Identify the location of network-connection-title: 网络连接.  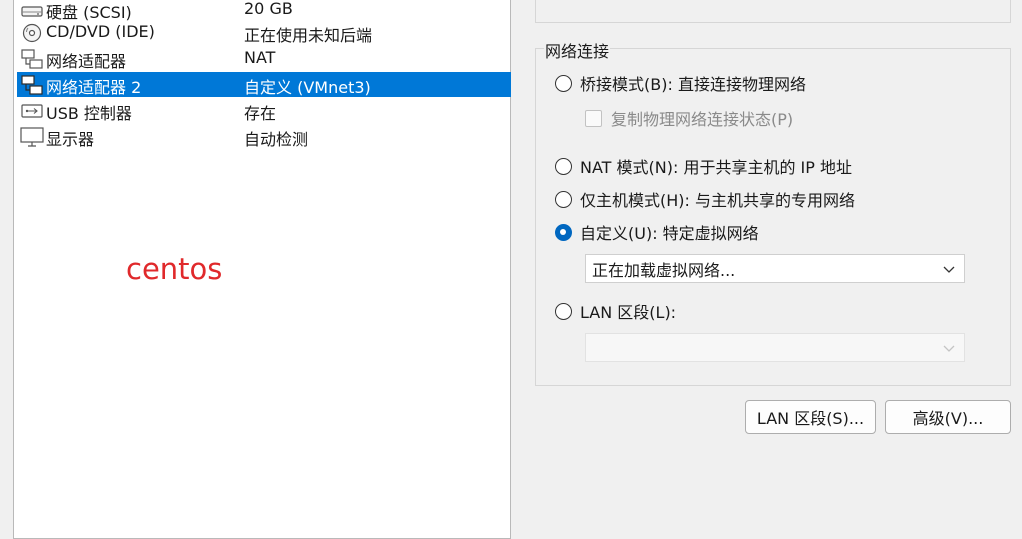
(577, 50).